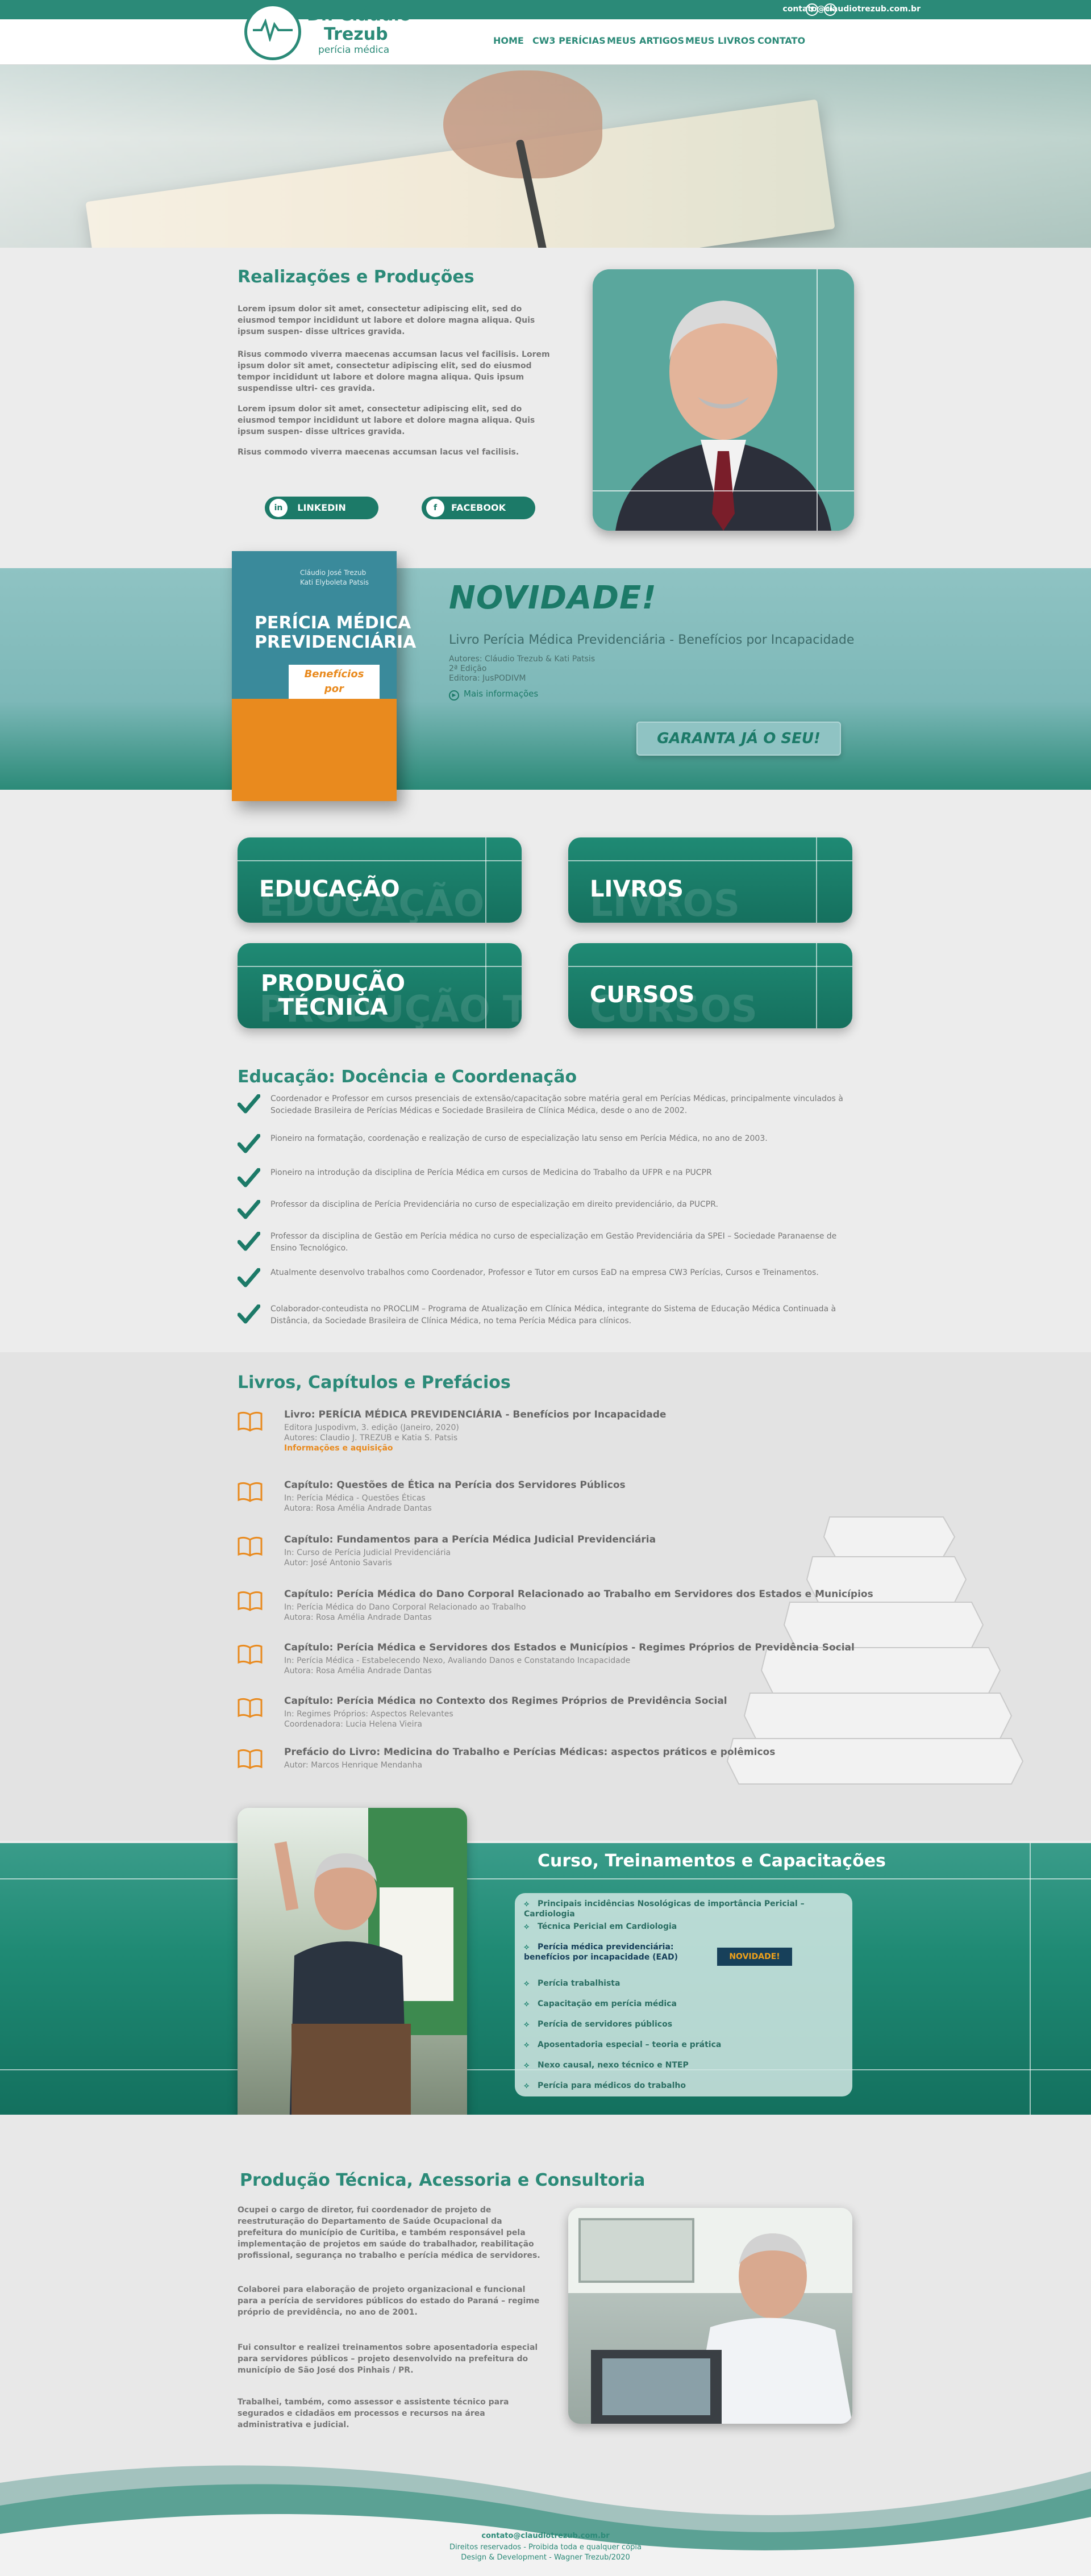  Describe the element at coordinates (355, 1498) in the screenshot. I see `livro-meta: In: Perícia Médica - Questões Éticas` at that location.